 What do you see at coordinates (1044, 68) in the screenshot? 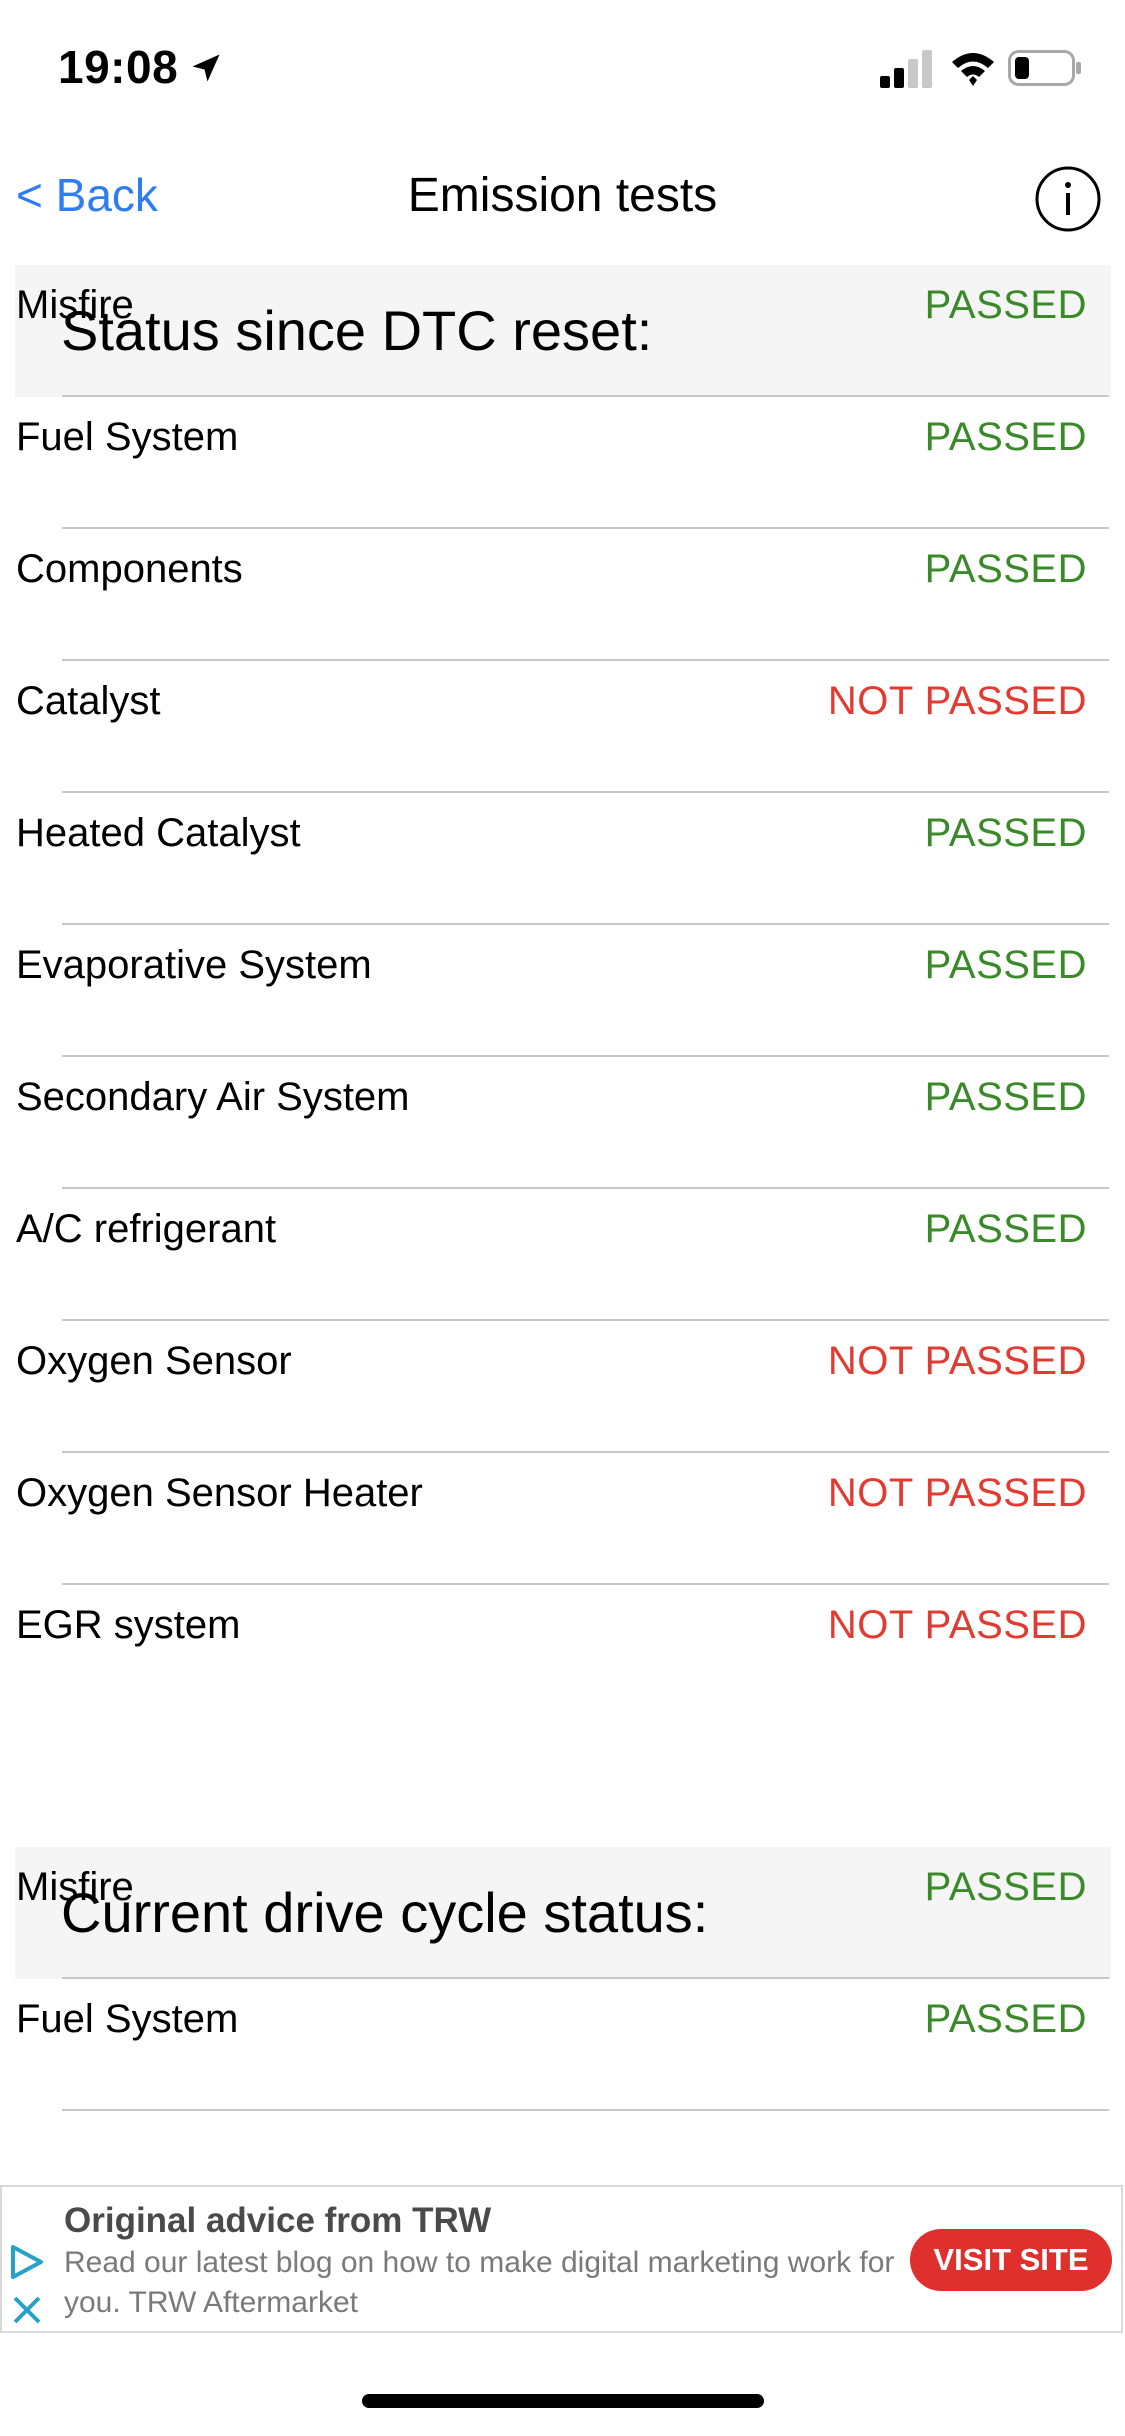
I see `battery-icon` at bounding box center [1044, 68].